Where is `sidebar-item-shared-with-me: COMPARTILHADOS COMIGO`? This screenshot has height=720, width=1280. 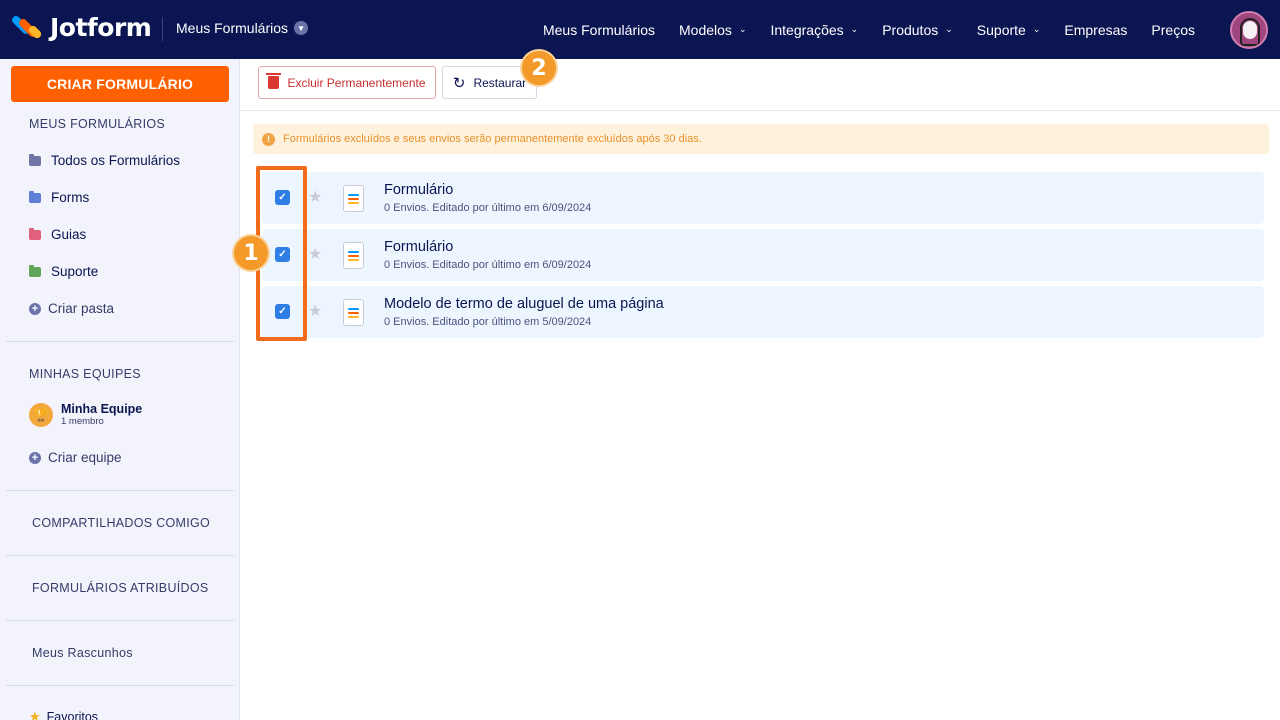 sidebar-item-shared-with-me: COMPARTILHADOS COMIGO is located at coordinates (121, 523).